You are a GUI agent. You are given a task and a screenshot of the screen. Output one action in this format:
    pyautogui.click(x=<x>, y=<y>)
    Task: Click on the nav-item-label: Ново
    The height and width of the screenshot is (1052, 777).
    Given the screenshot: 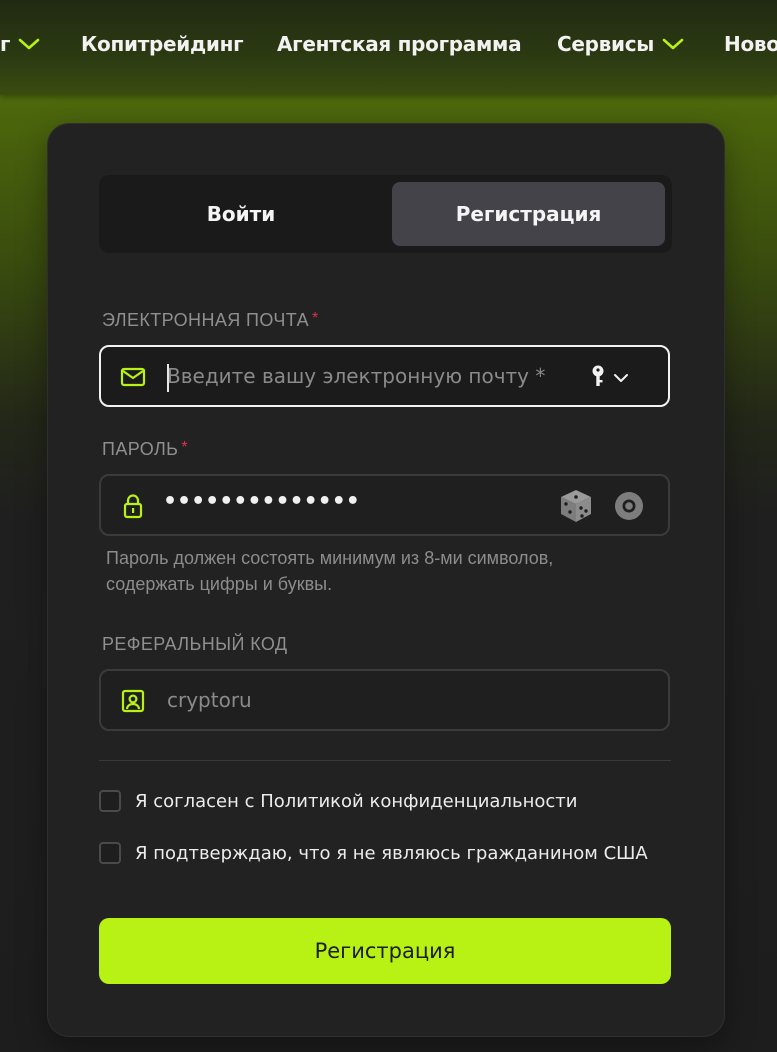 What is the action you would take?
    pyautogui.click(x=750, y=44)
    